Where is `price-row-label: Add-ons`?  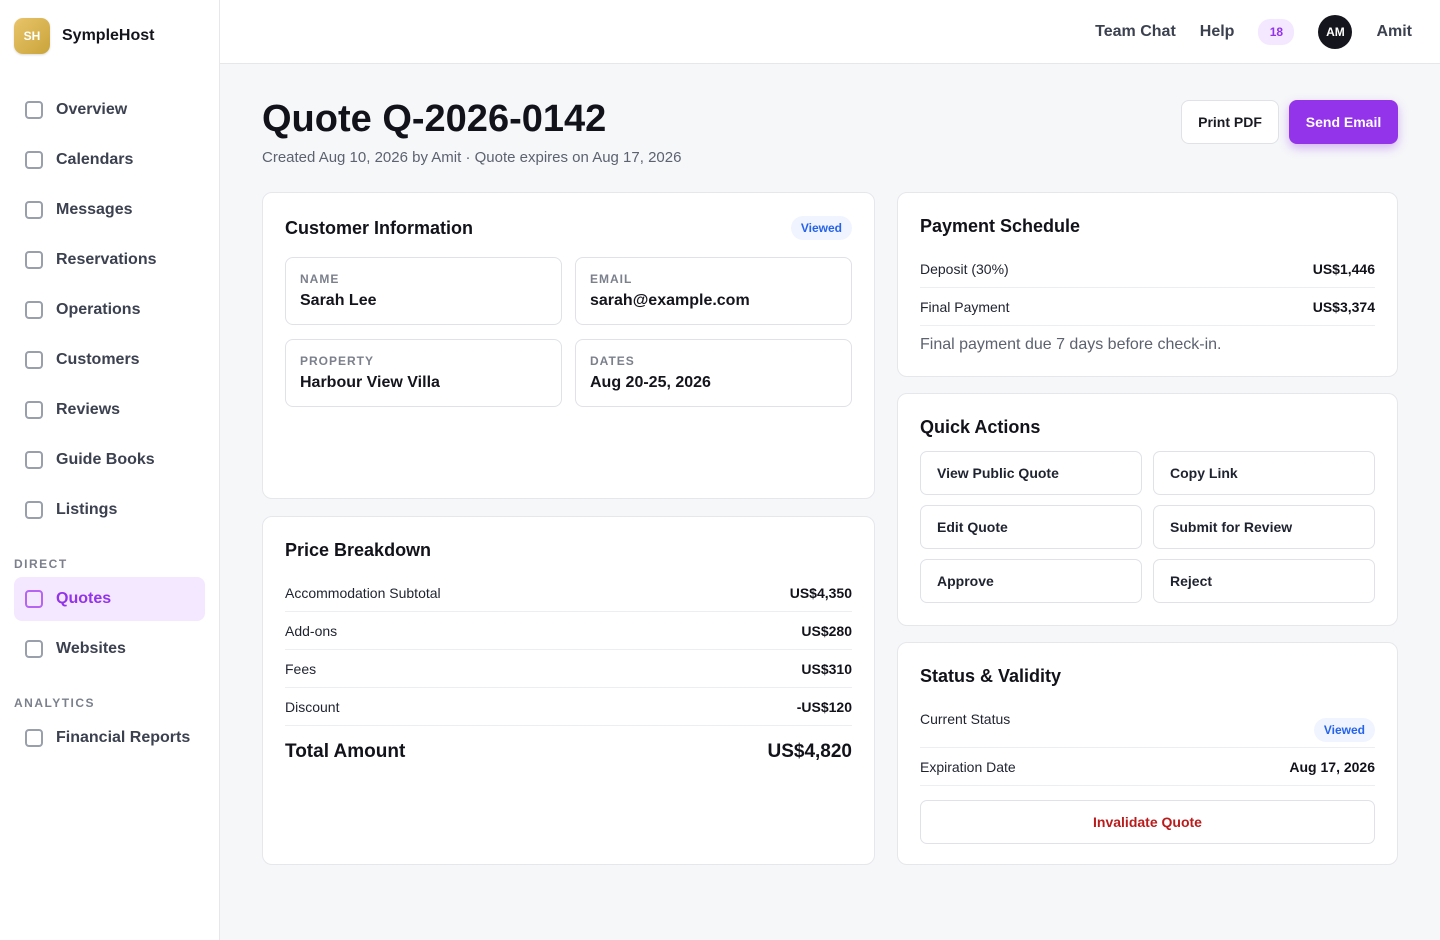 price-row-label: Add-ons is located at coordinates (311, 630).